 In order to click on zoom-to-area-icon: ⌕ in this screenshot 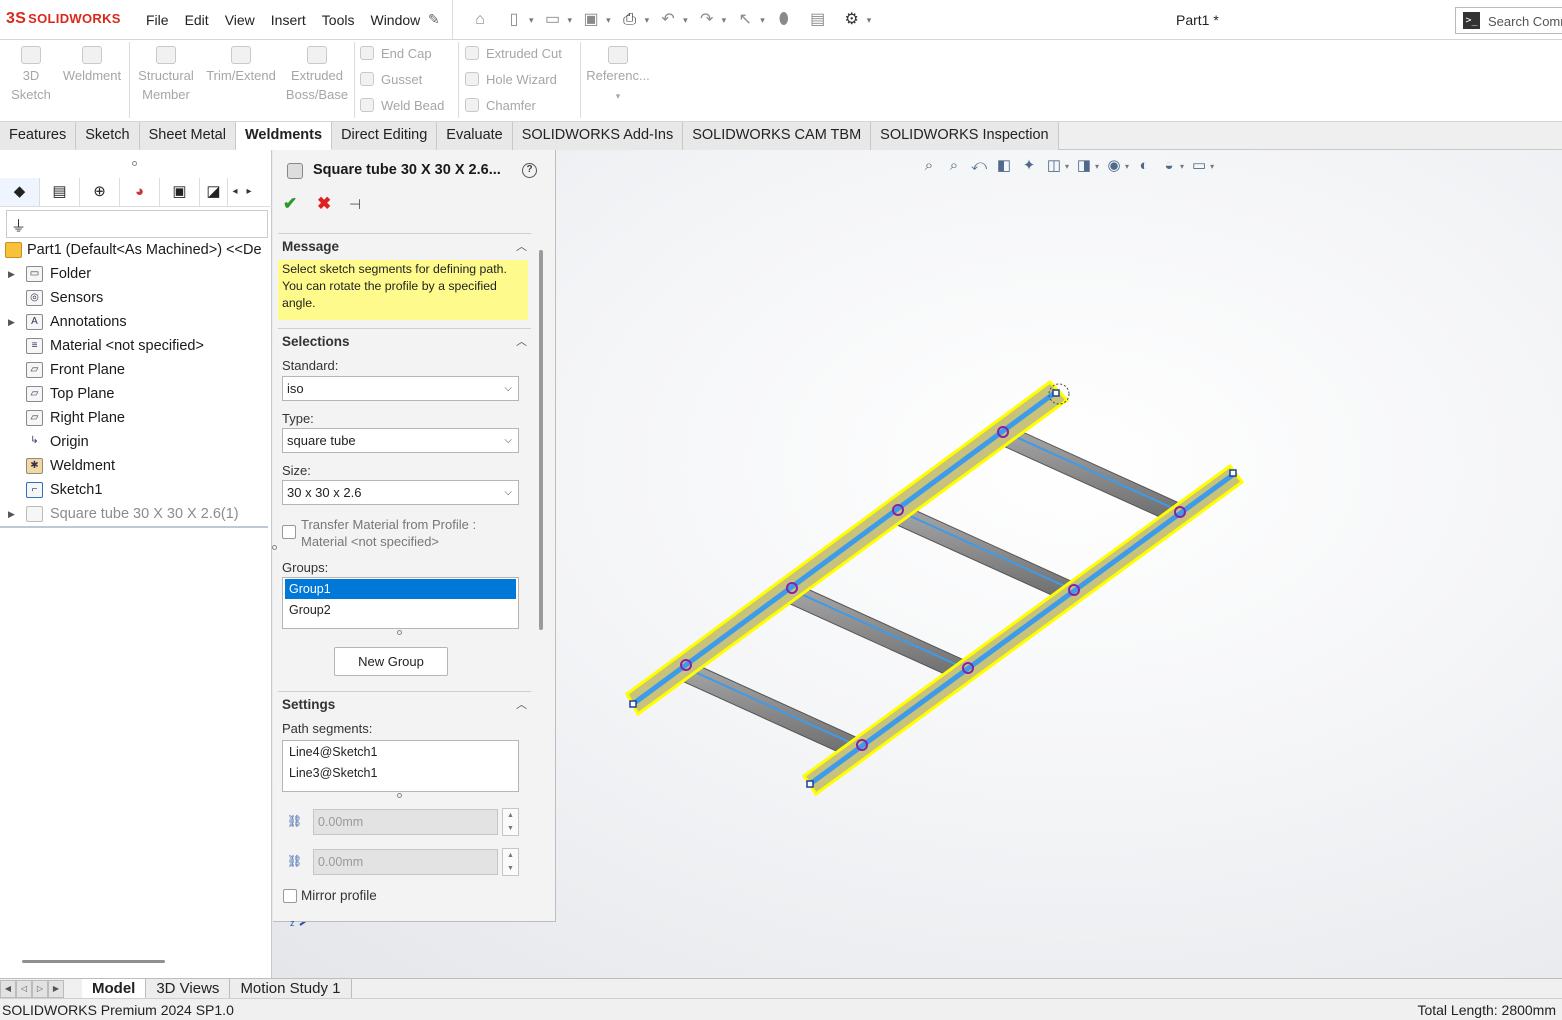, I will do `click(954, 166)`.